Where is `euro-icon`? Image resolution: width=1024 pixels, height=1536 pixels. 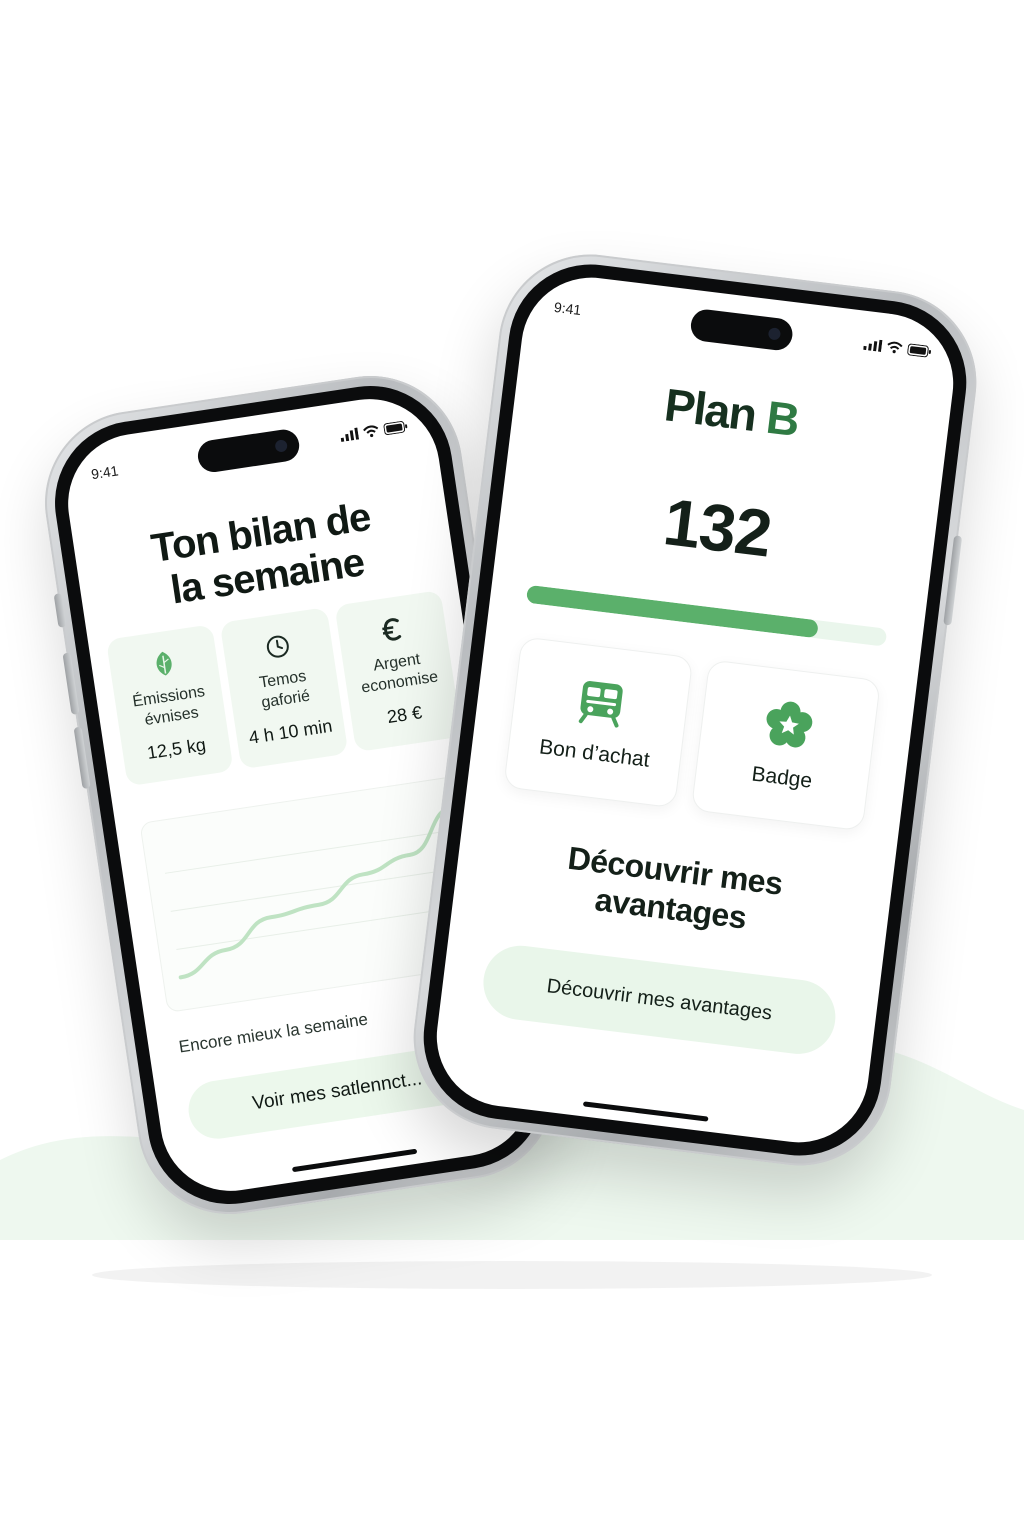 euro-icon is located at coordinates (392, 629).